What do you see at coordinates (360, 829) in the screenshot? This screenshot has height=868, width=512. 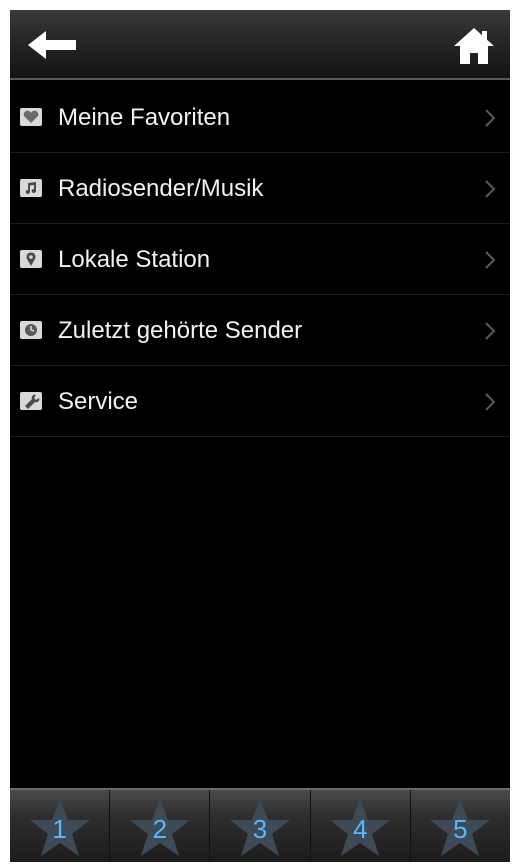 I see `preset-number: 4` at bounding box center [360, 829].